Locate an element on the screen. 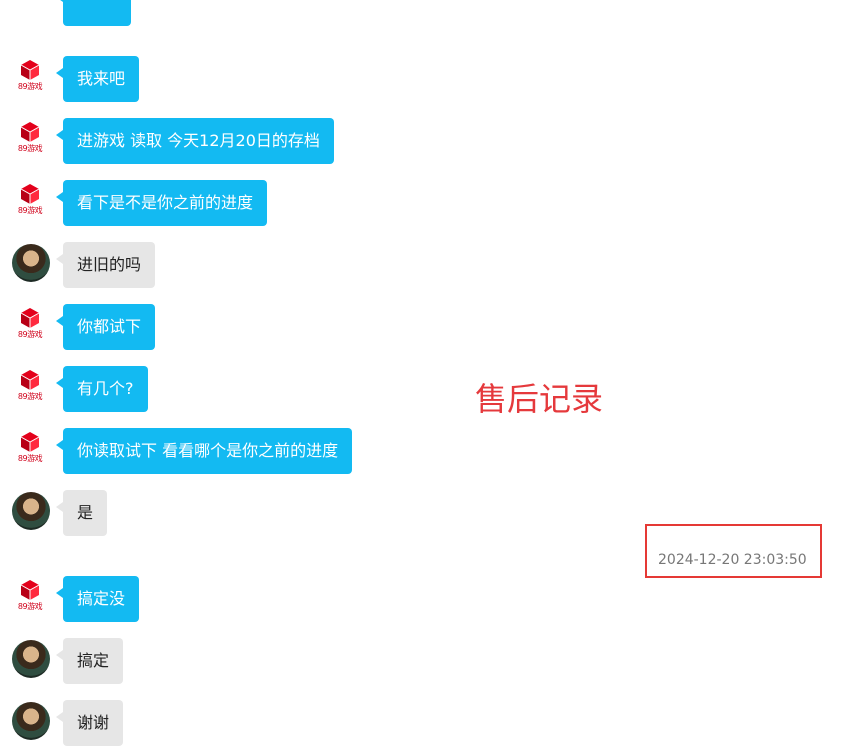 Image resolution: width=845 pixels, height=751 pixels. message-bubble: 你读取试下 看看哪个是你之前的进度 is located at coordinates (204, 451).